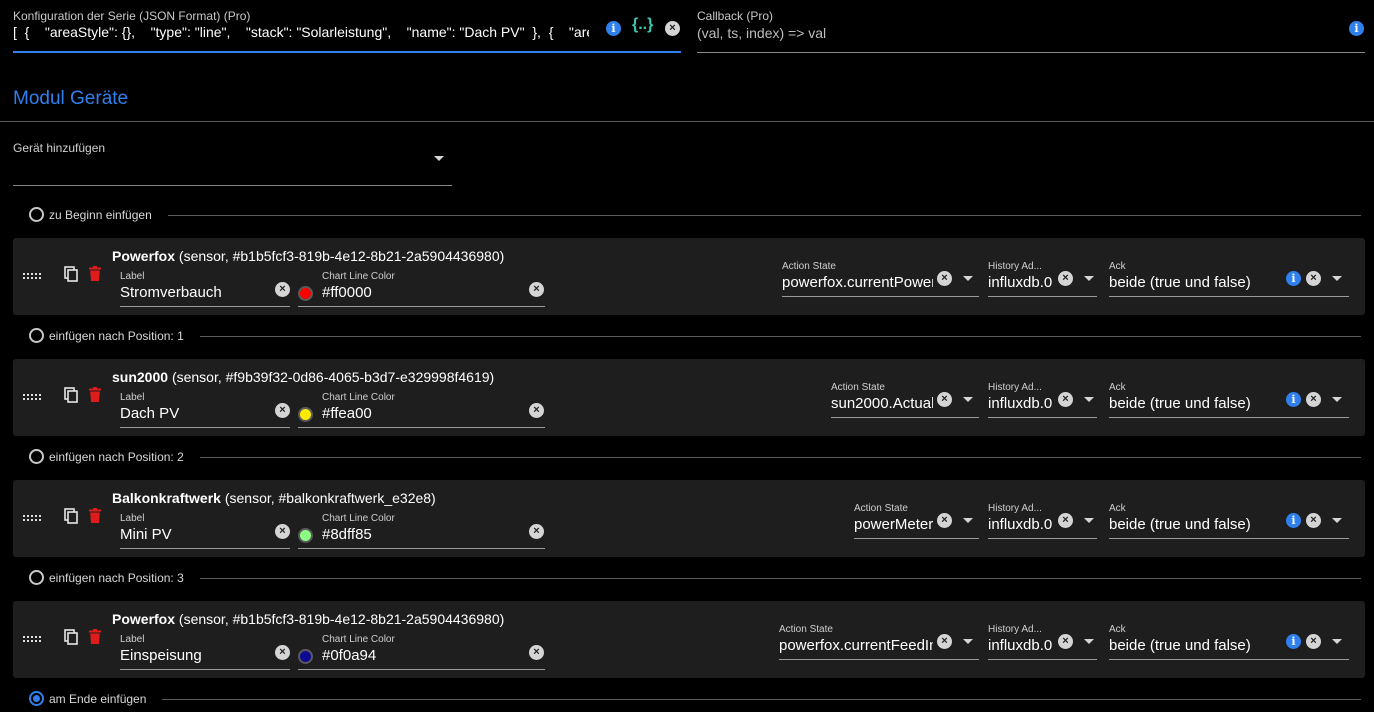 The image size is (1374, 712). Describe the element at coordinates (347, 534) in the screenshot. I see `color-input: #8dff85` at that location.